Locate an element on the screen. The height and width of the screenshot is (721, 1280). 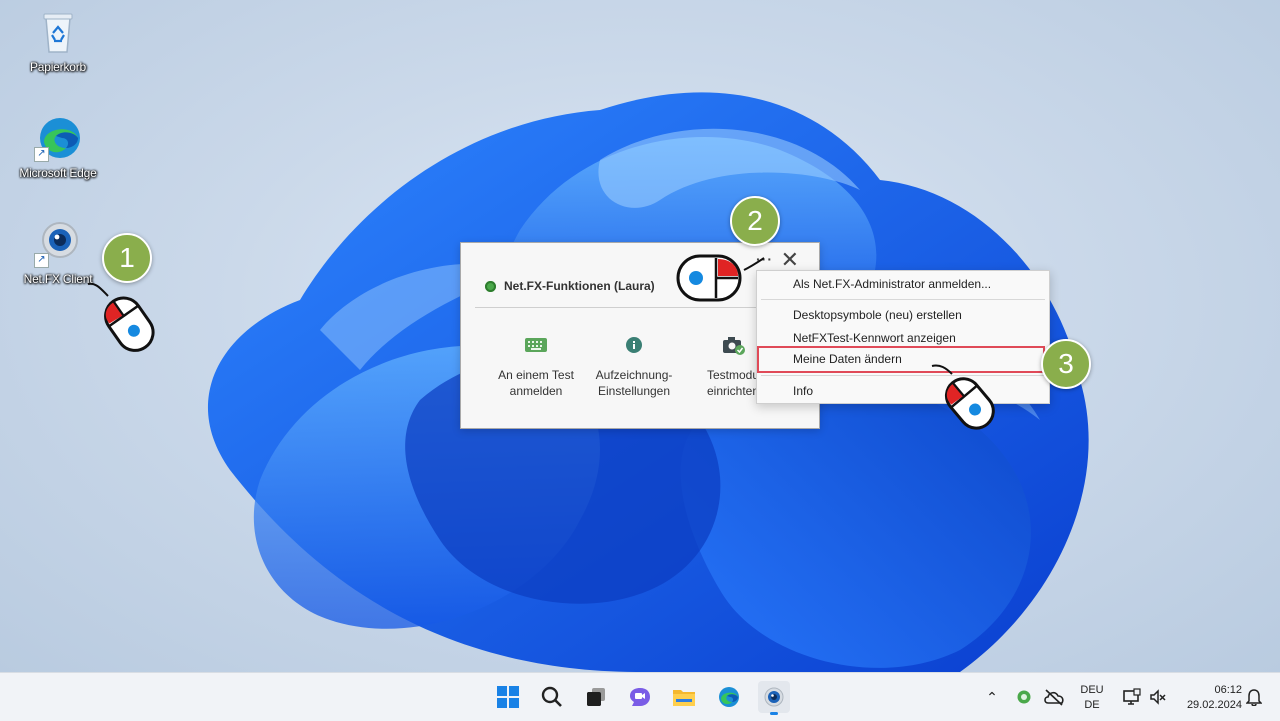
teams-chat-icon is located at coordinates (640, 697).